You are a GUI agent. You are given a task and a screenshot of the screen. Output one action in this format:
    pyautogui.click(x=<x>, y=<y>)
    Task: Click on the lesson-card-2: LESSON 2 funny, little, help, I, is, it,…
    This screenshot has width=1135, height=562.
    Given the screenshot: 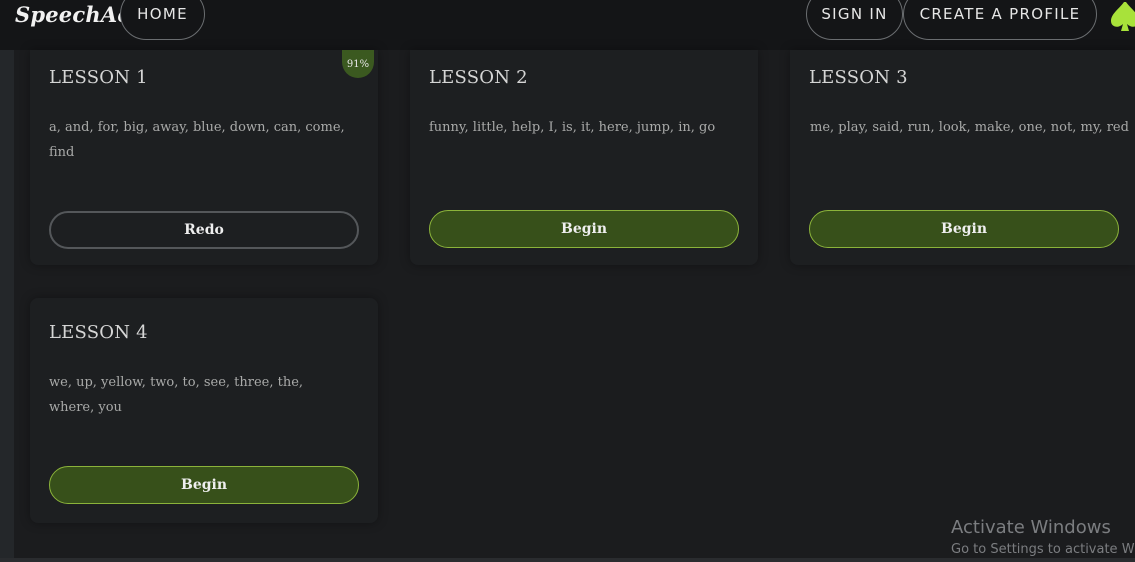 What is the action you would take?
    pyautogui.click(x=584, y=157)
    